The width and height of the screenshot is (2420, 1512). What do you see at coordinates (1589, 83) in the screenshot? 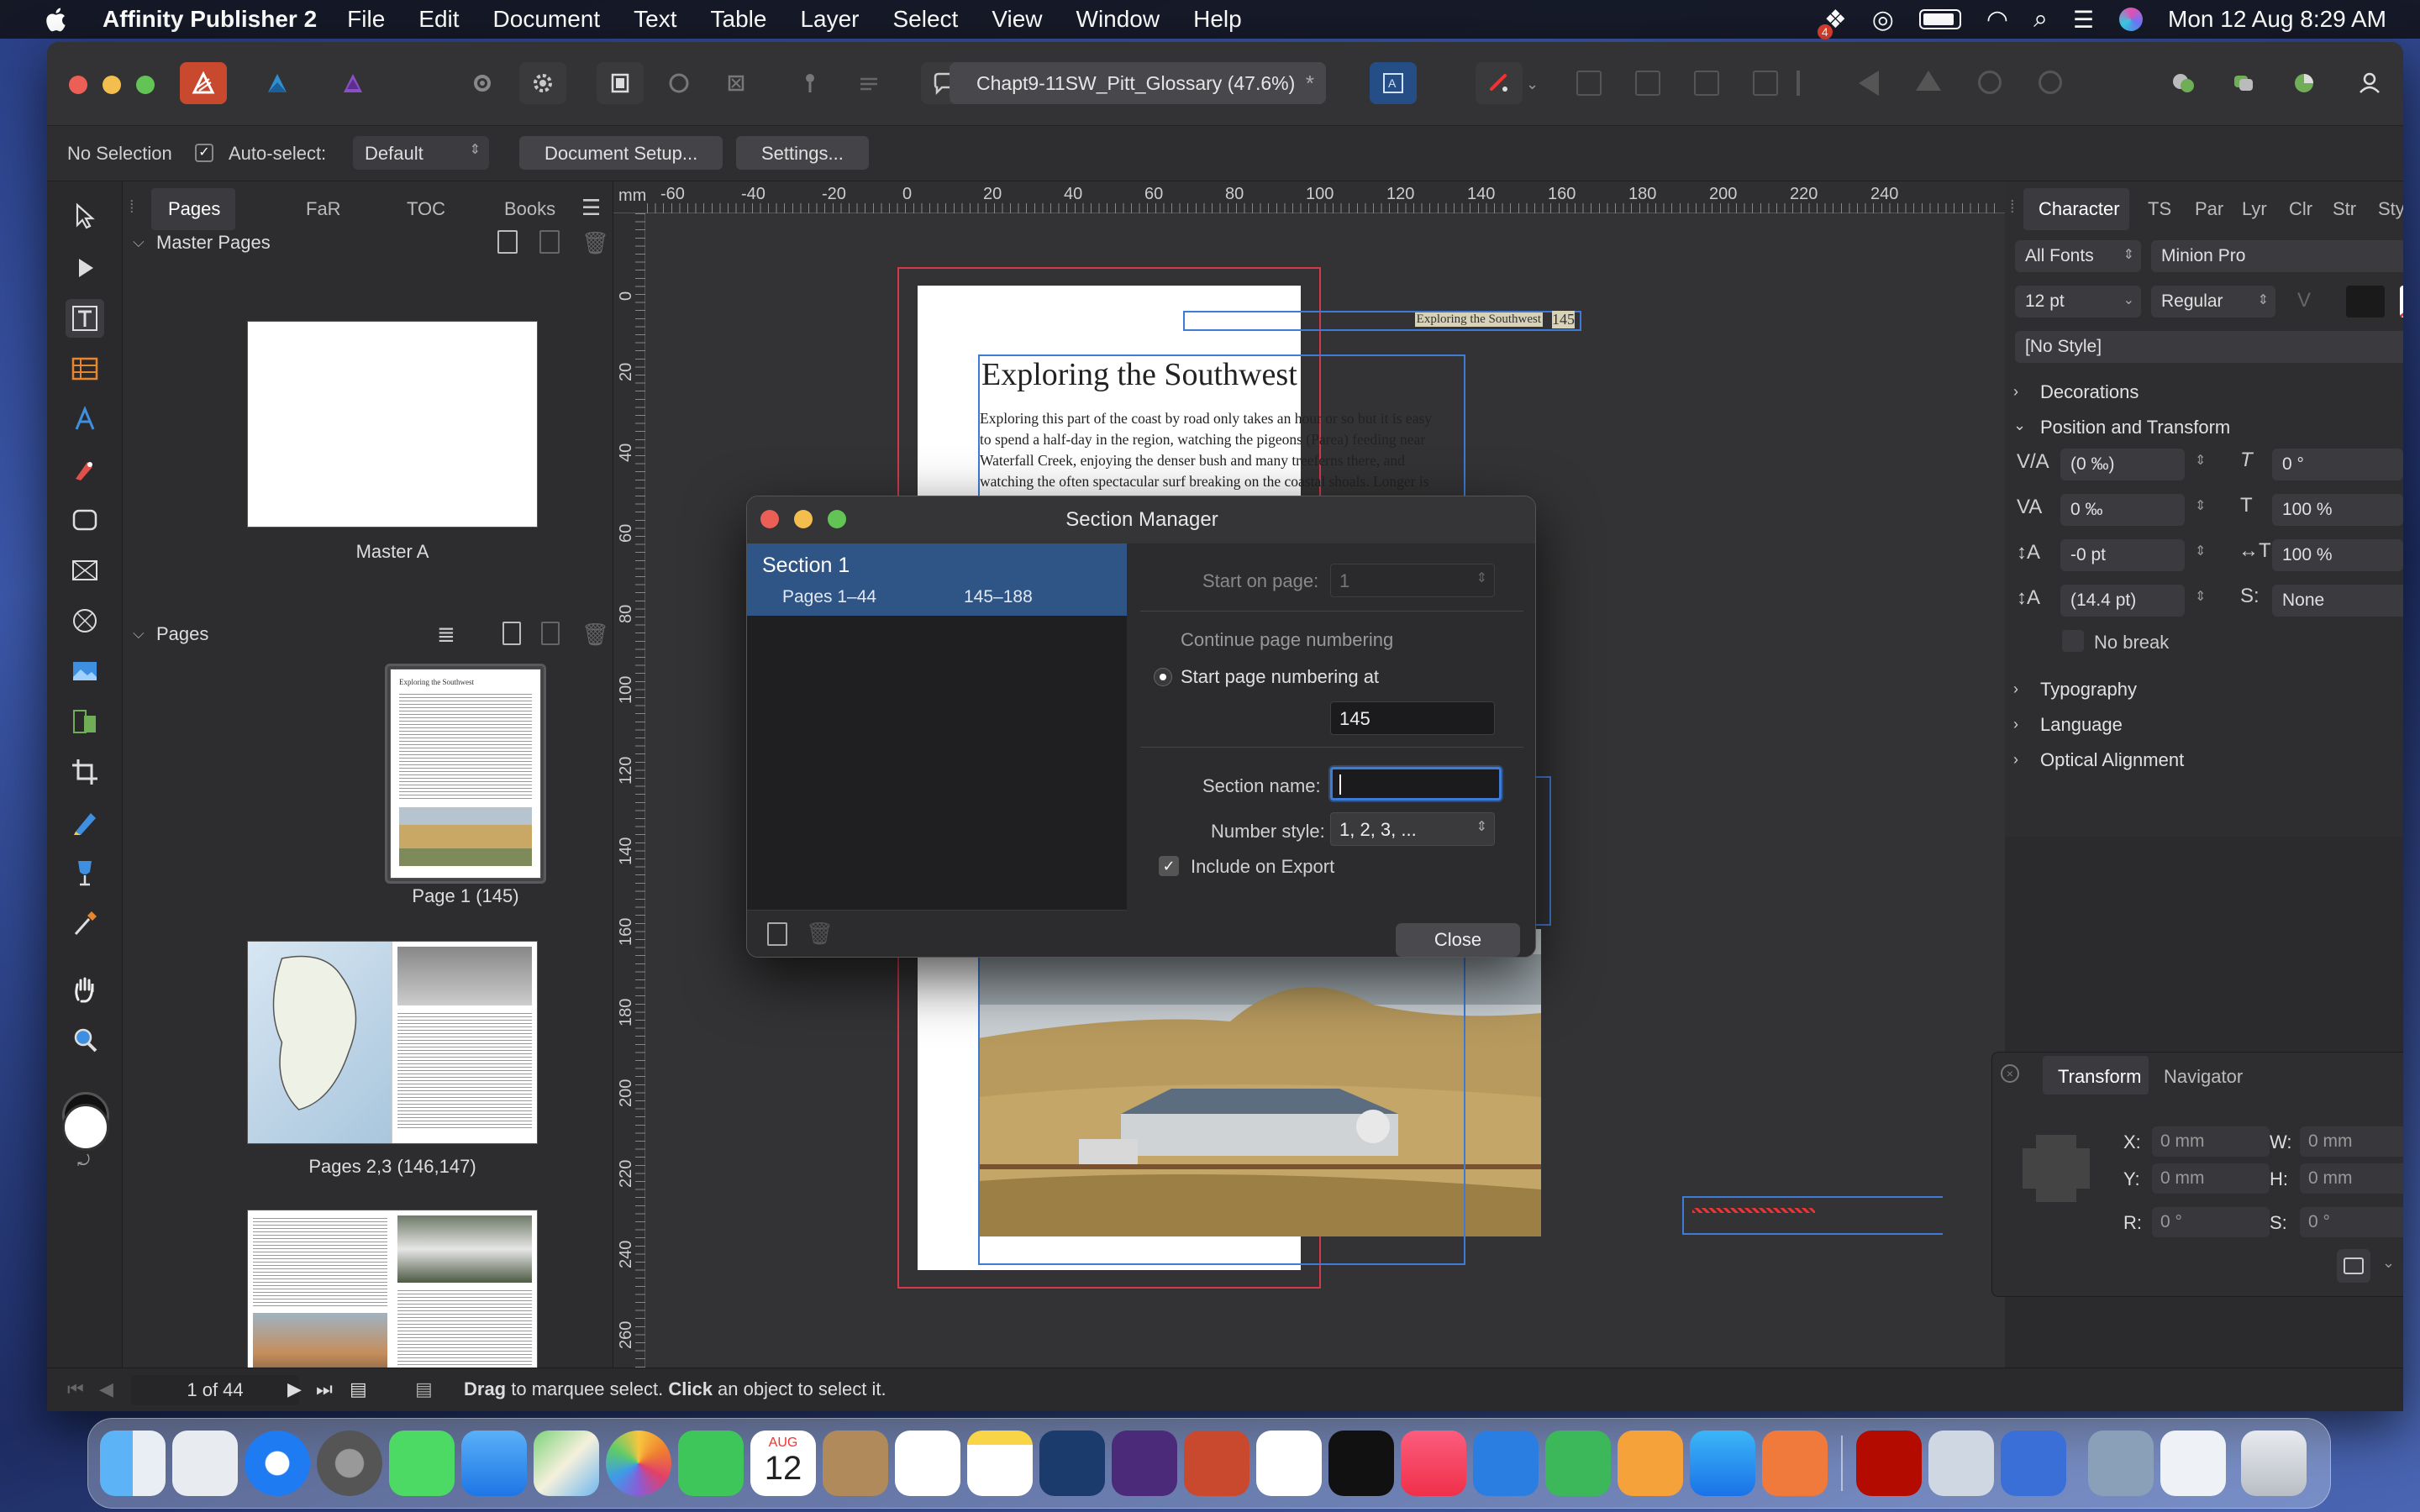
I see `arrange-back-icon` at bounding box center [1589, 83].